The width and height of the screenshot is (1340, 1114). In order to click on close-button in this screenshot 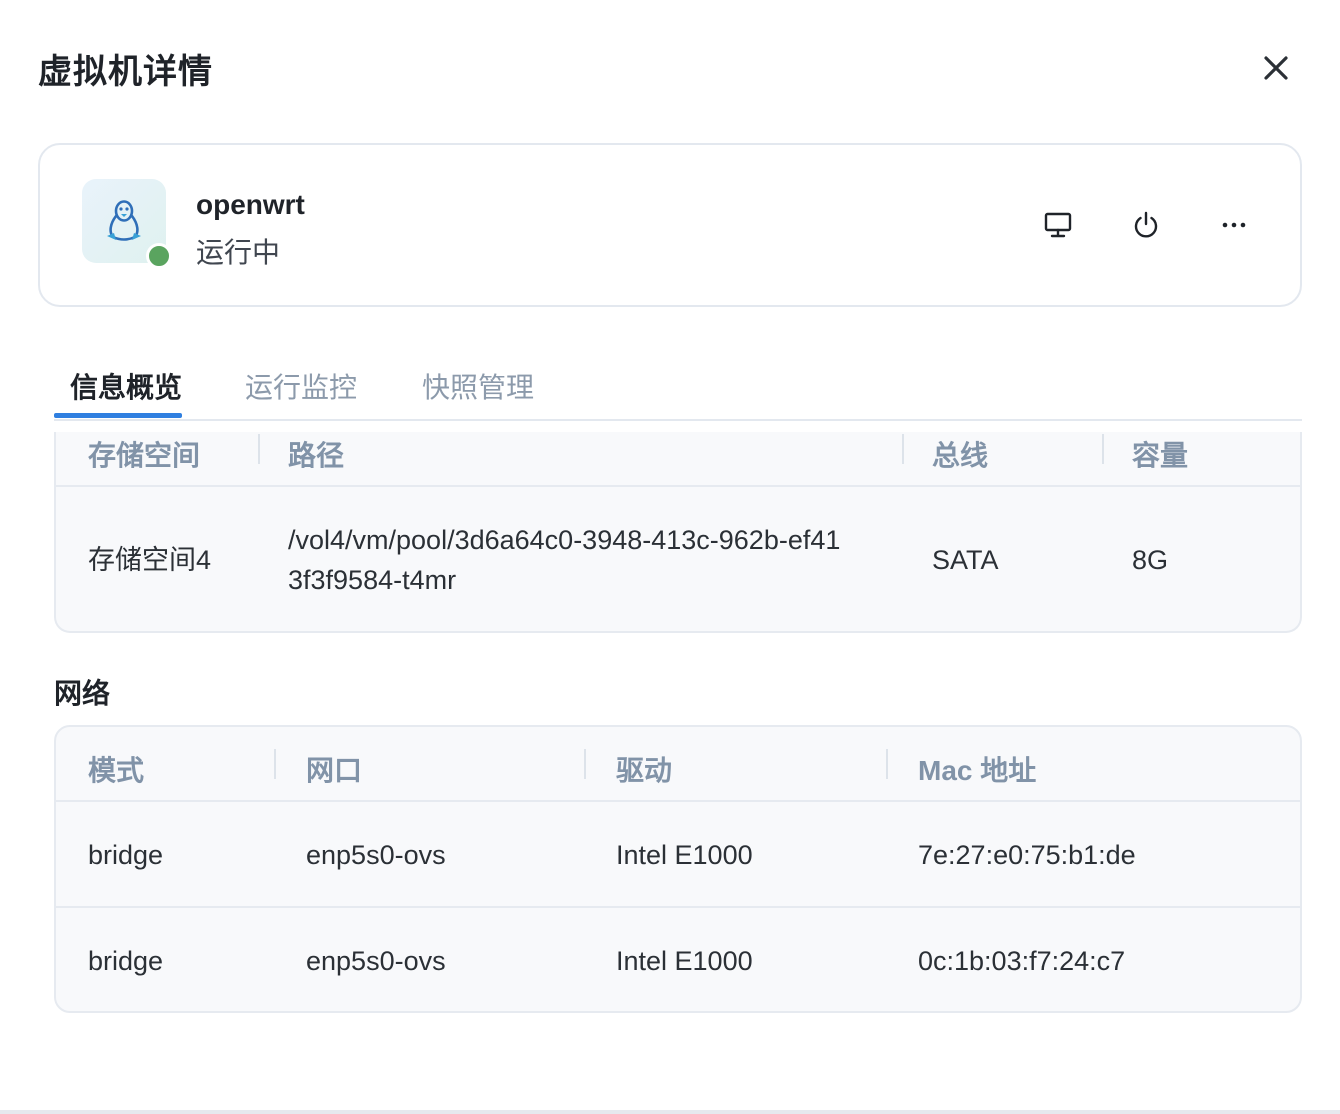, I will do `click(1276, 68)`.